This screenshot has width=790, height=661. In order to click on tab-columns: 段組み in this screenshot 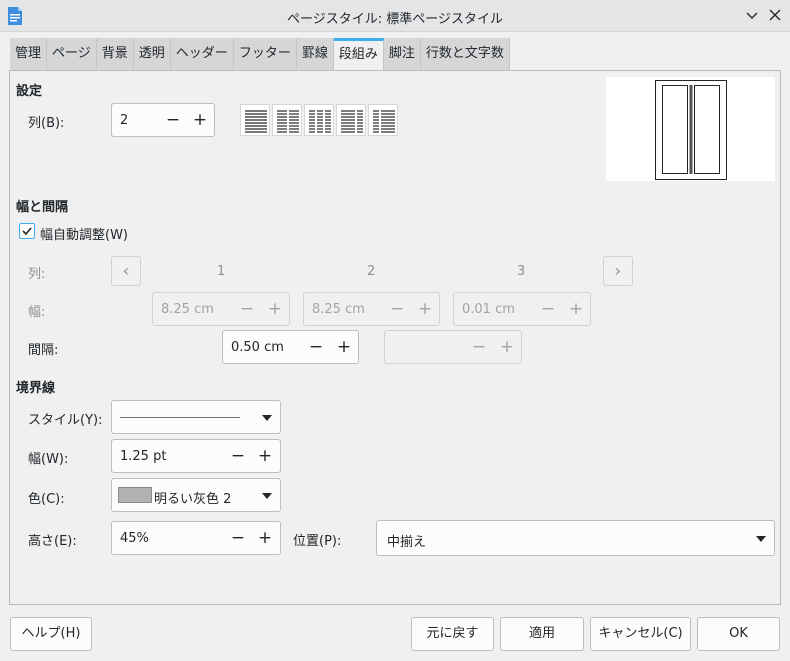, I will do `click(358, 54)`.